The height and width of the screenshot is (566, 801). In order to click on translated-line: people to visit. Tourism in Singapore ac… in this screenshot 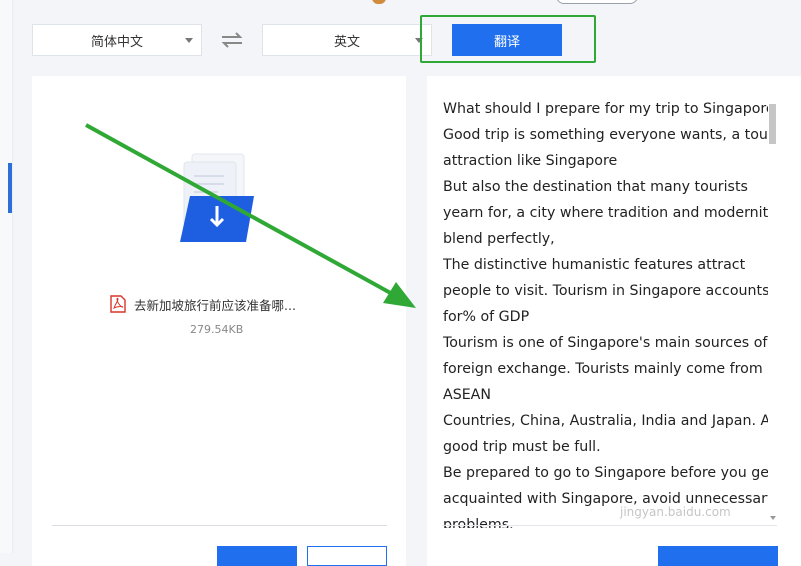, I will do `click(605, 291)`.